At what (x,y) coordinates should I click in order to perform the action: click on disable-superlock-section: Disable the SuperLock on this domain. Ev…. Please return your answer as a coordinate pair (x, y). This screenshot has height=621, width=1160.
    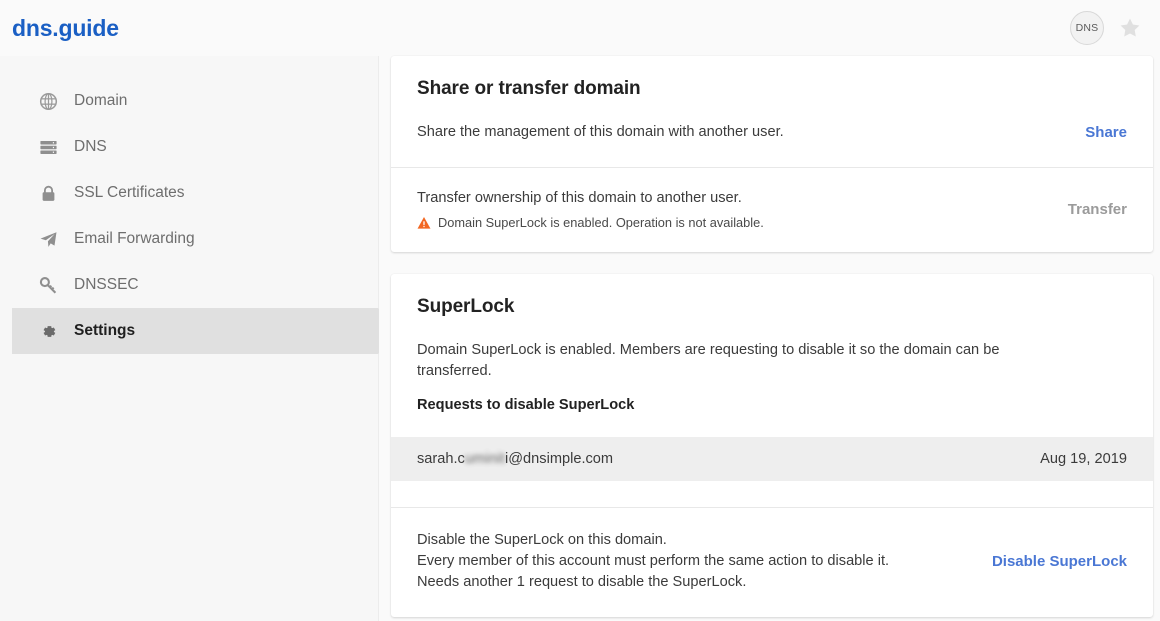
    Looking at the image, I should click on (772, 562).